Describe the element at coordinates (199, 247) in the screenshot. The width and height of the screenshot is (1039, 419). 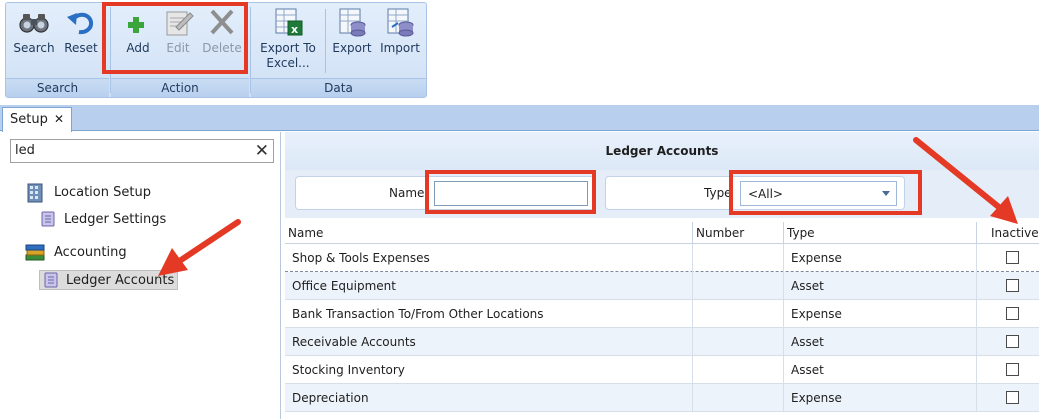
I see `arrow-to-ledger-accounts` at that location.